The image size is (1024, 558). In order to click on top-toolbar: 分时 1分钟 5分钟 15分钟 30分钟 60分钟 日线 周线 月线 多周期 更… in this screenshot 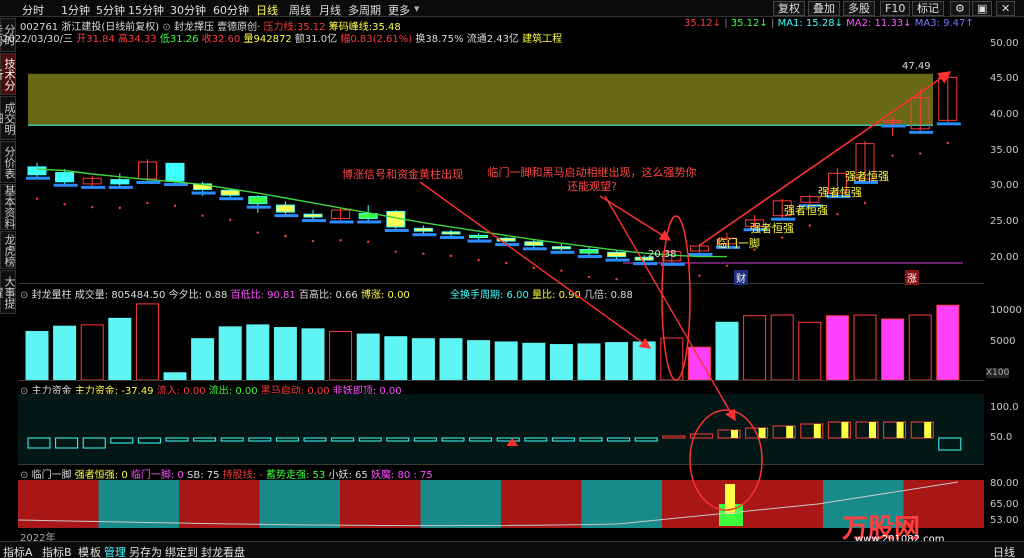, I will do `click(512, 8)`.